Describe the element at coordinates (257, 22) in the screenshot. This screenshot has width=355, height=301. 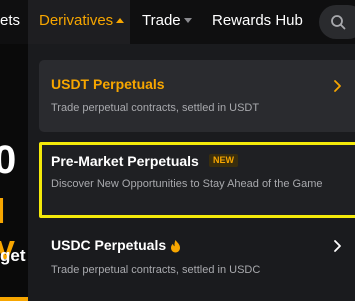
I see `nav-item-rewards-hub: Rewards Hub` at that location.